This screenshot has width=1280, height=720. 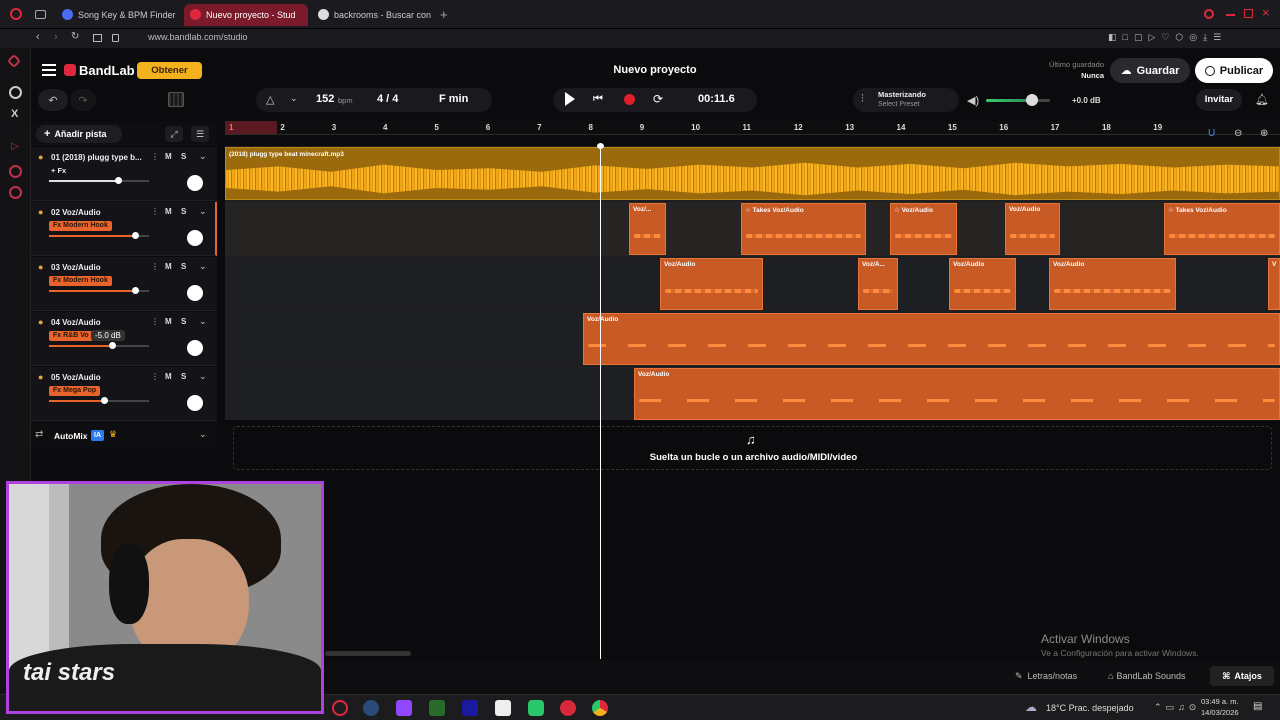 I want to click on shortcuts-button: ⌘ Atajos, so click(x=1242, y=676).